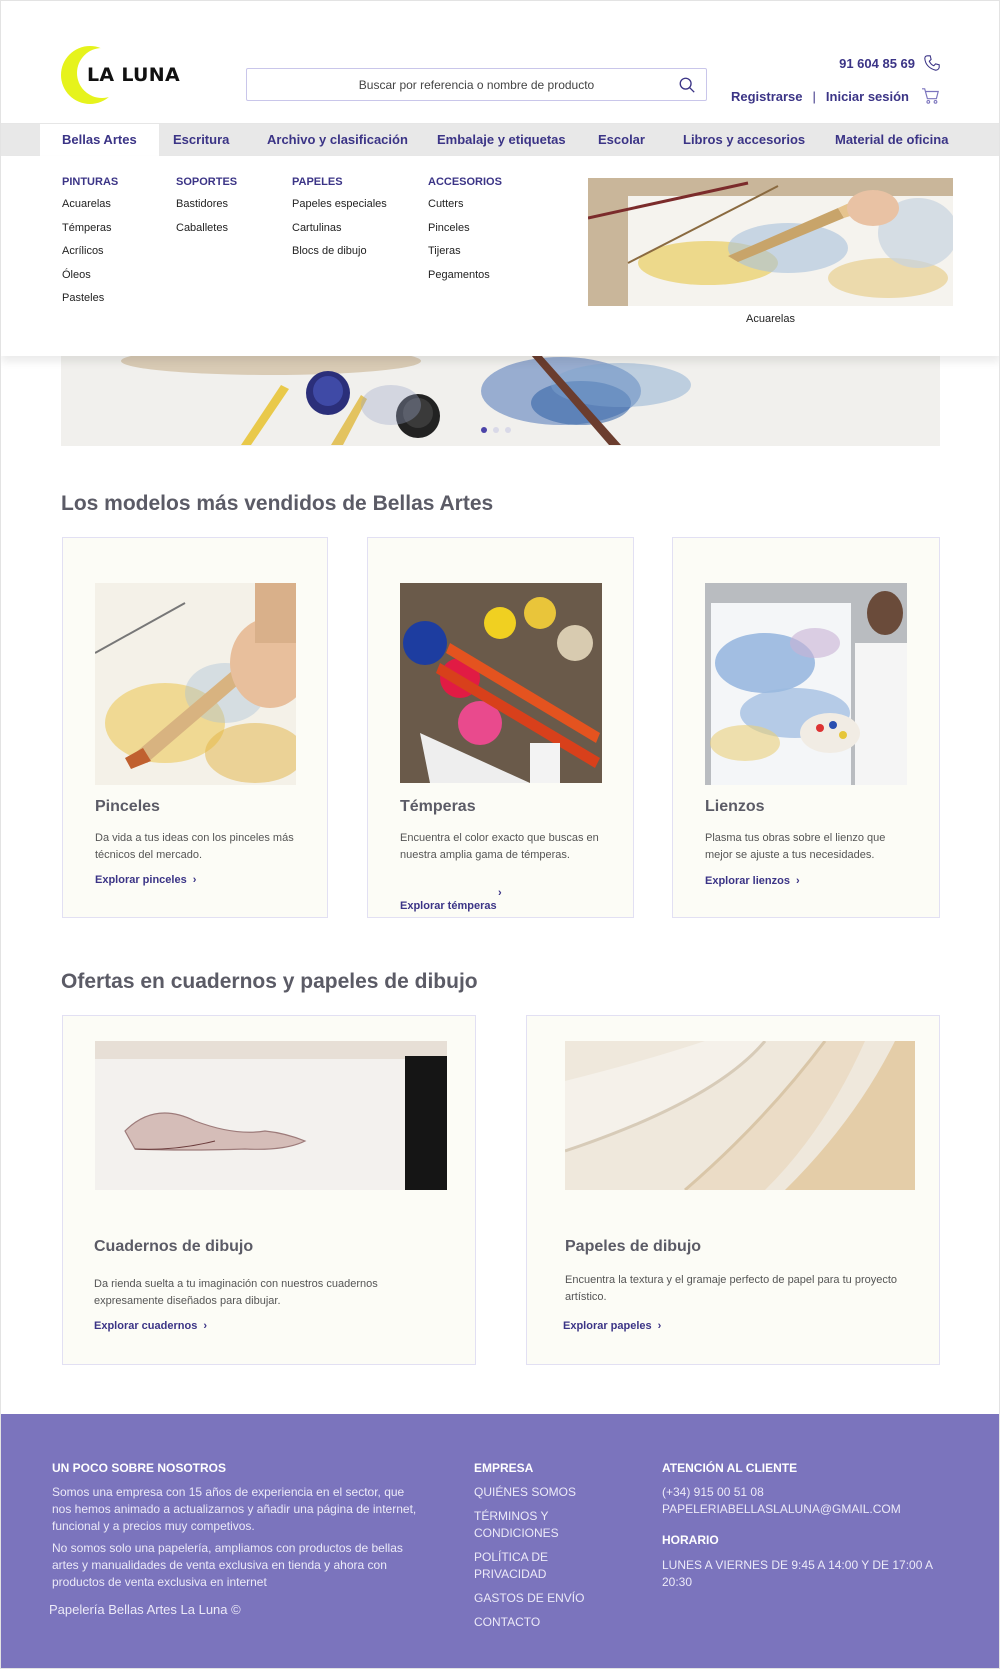 This screenshot has height=1669, width=1000. I want to click on menu-item-caballetes: Caballetes, so click(206, 233).